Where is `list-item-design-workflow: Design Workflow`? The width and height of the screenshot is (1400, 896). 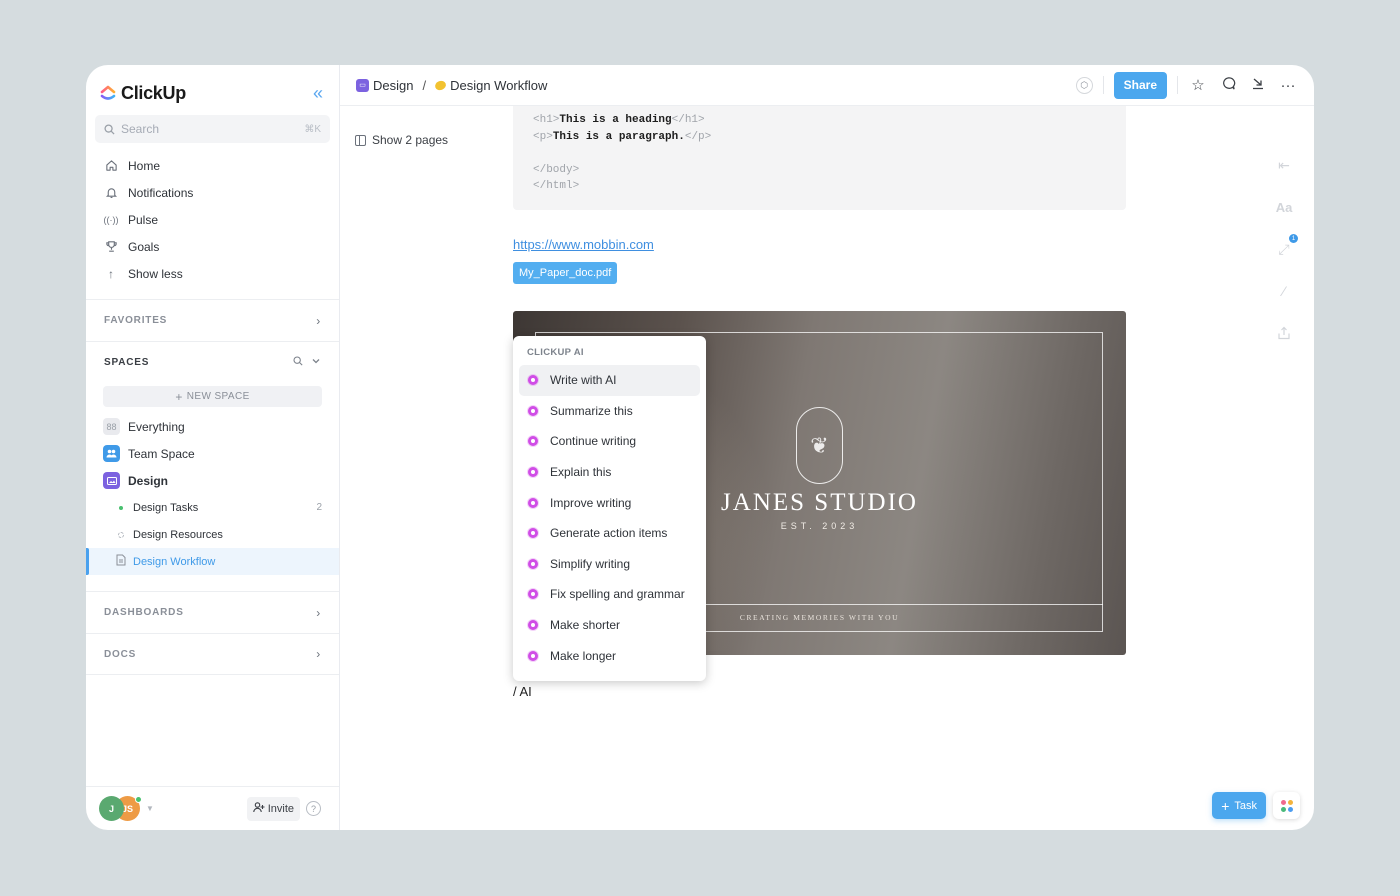
list-item-design-workflow: Design Workflow is located at coordinates (212, 561).